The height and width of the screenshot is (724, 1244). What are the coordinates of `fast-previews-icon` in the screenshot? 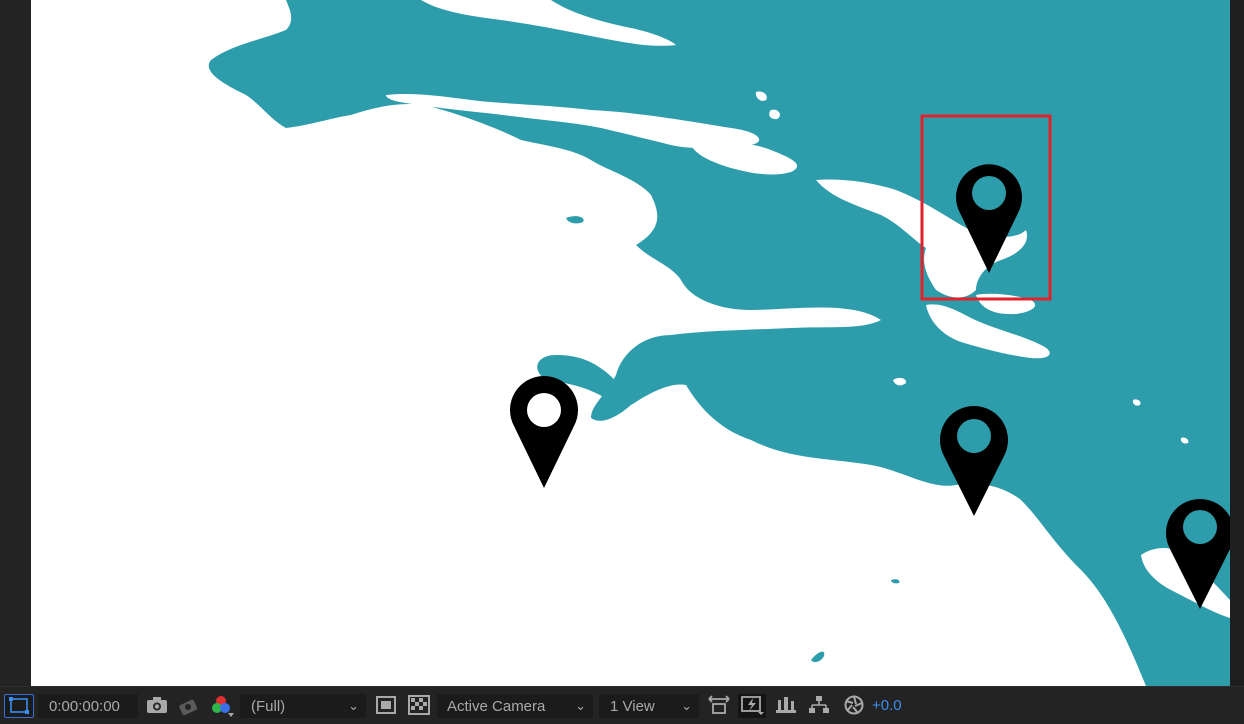 It's located at (752, 705).